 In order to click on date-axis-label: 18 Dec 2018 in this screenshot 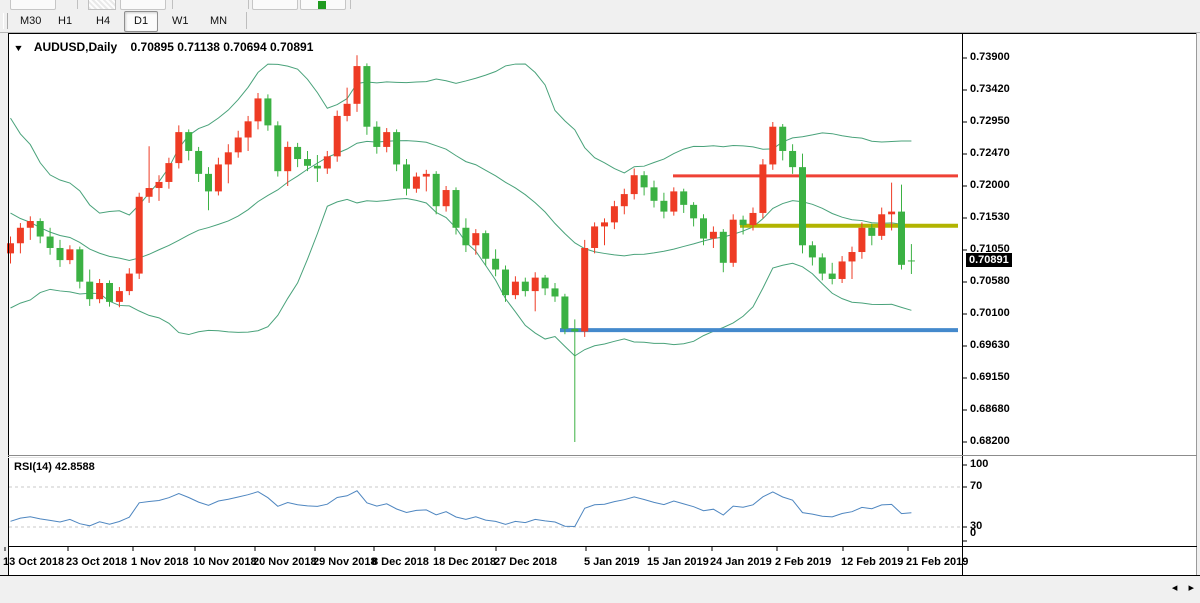, I will do `click(464, 562)`.